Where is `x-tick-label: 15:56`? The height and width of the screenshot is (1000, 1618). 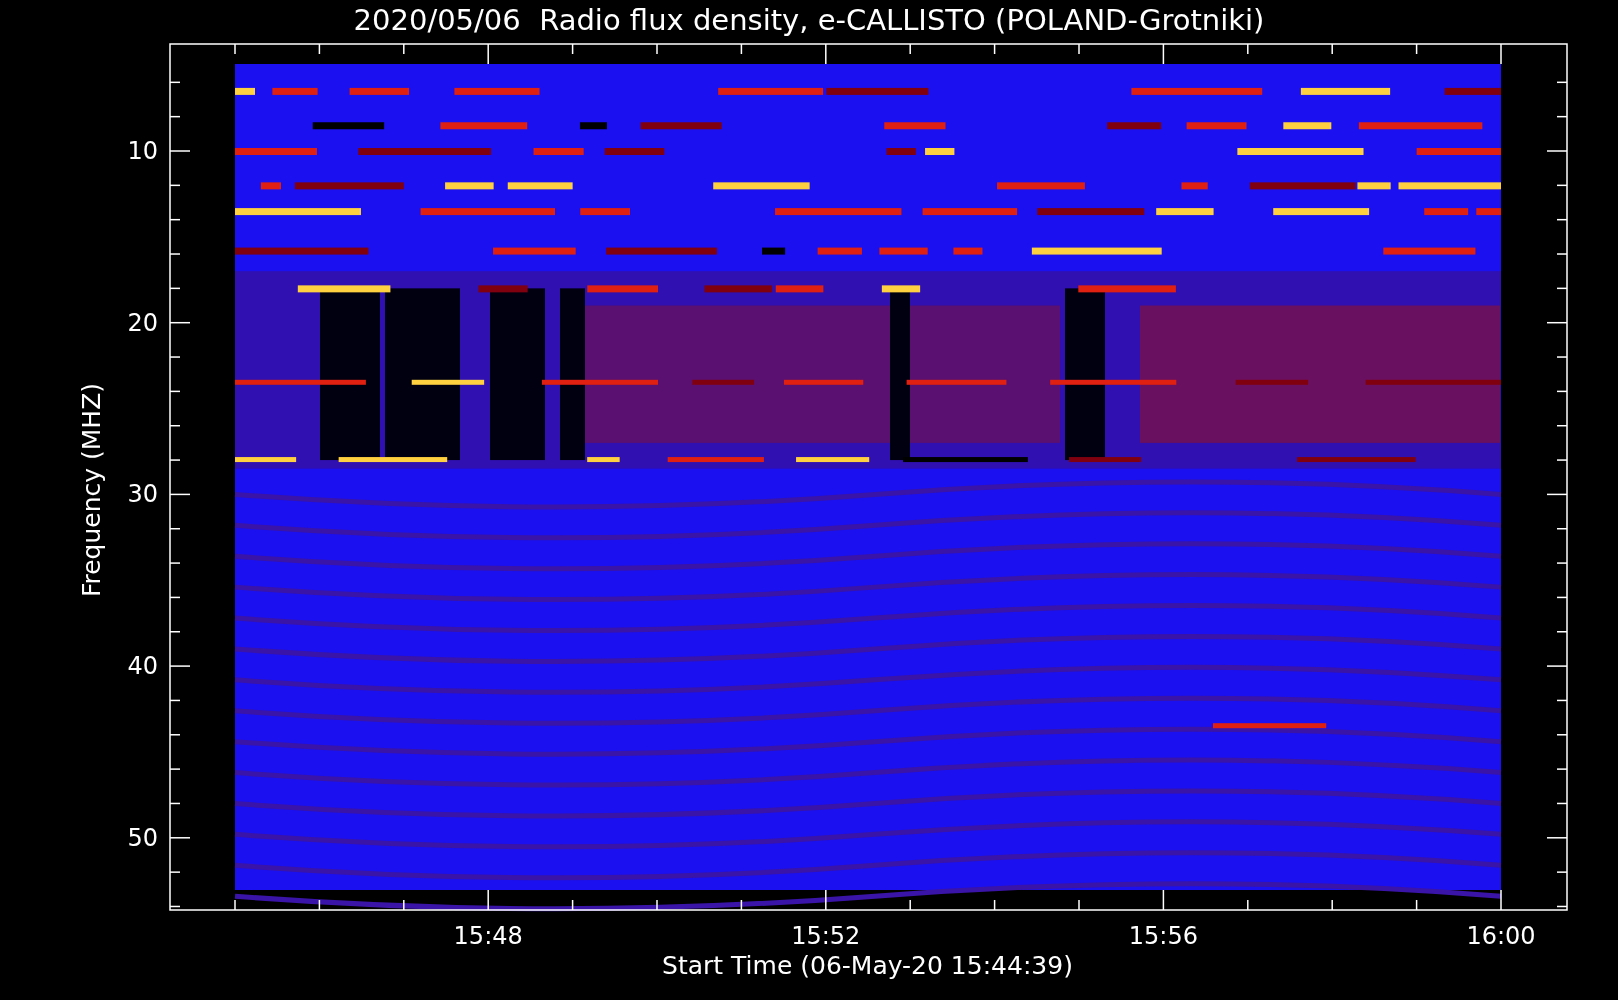
x-tick-label: 15:56 is located at coordinates (1163, 936).